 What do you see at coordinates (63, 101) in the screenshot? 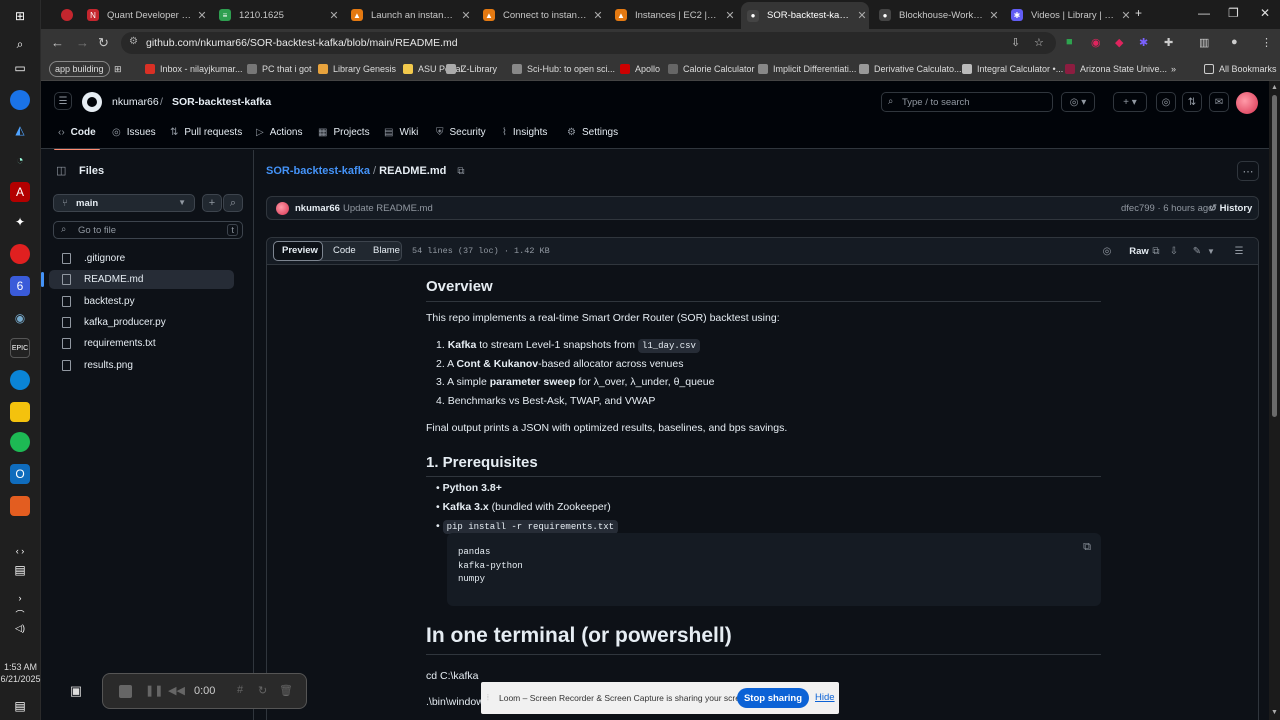
I see `menu-icon: ☰` at bounding box center [63, 101].